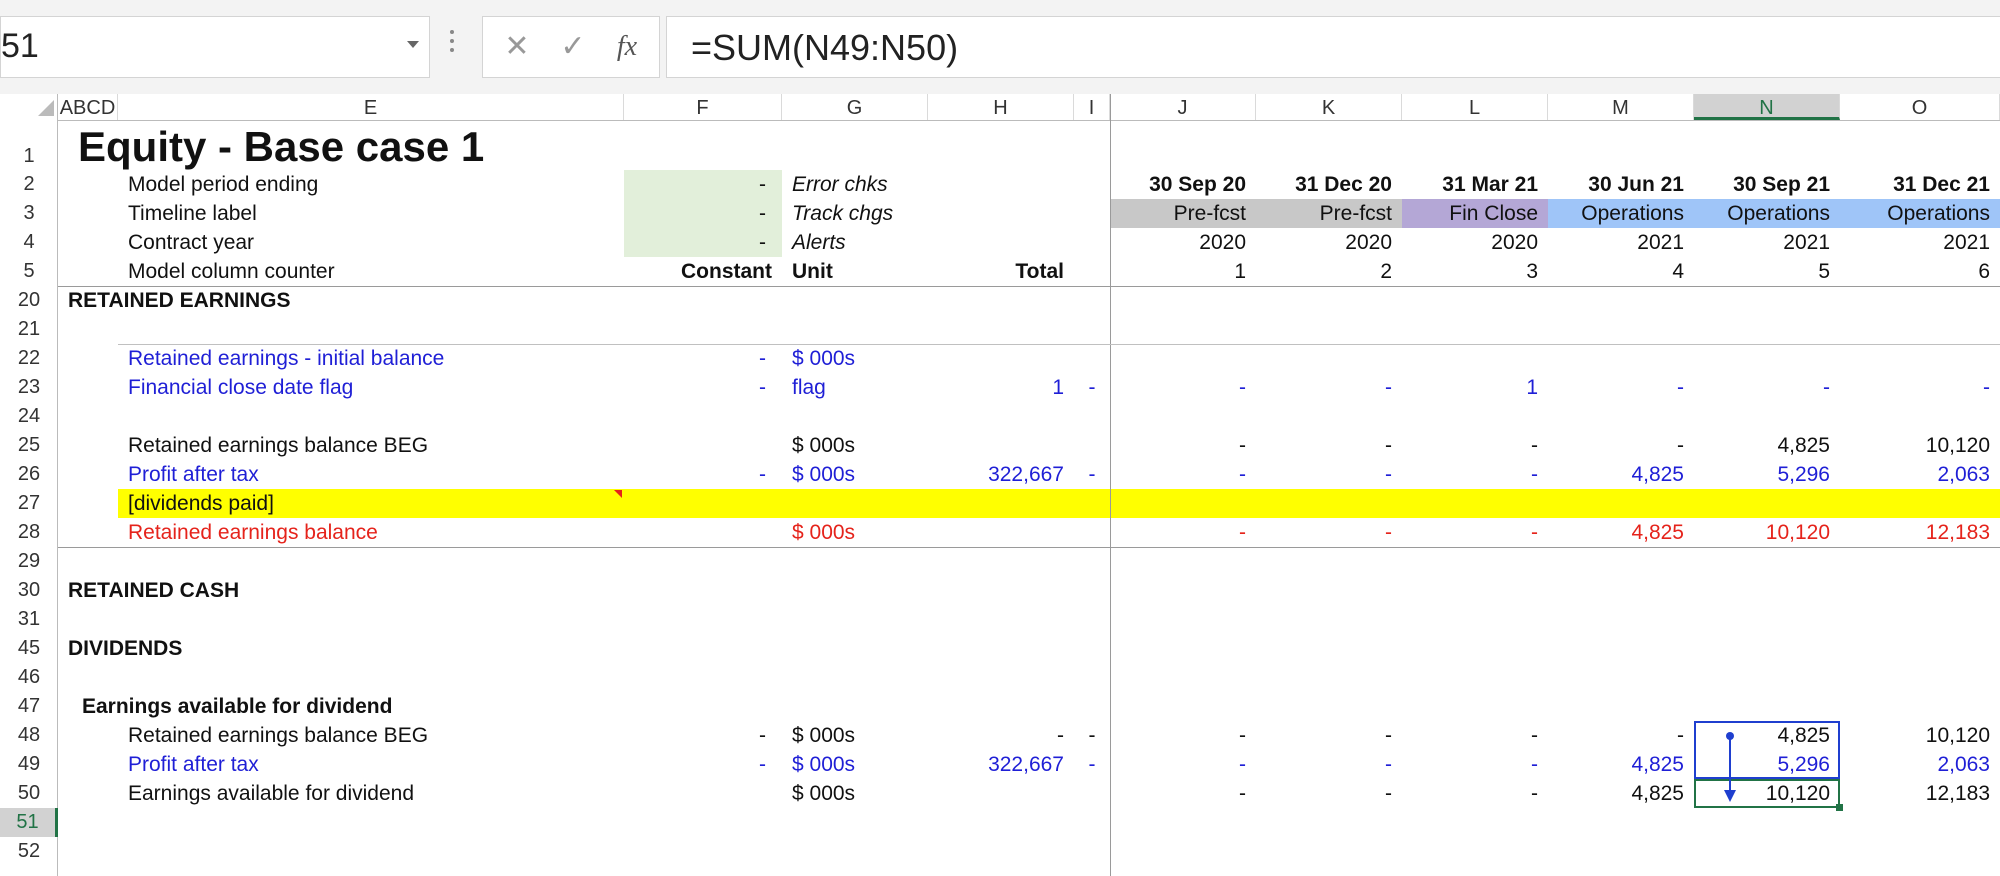 This screenshot has height=876, width=2000. Describe the element at coordinates (371, 107) in the screenshot. I see `column-header: E` at that location.